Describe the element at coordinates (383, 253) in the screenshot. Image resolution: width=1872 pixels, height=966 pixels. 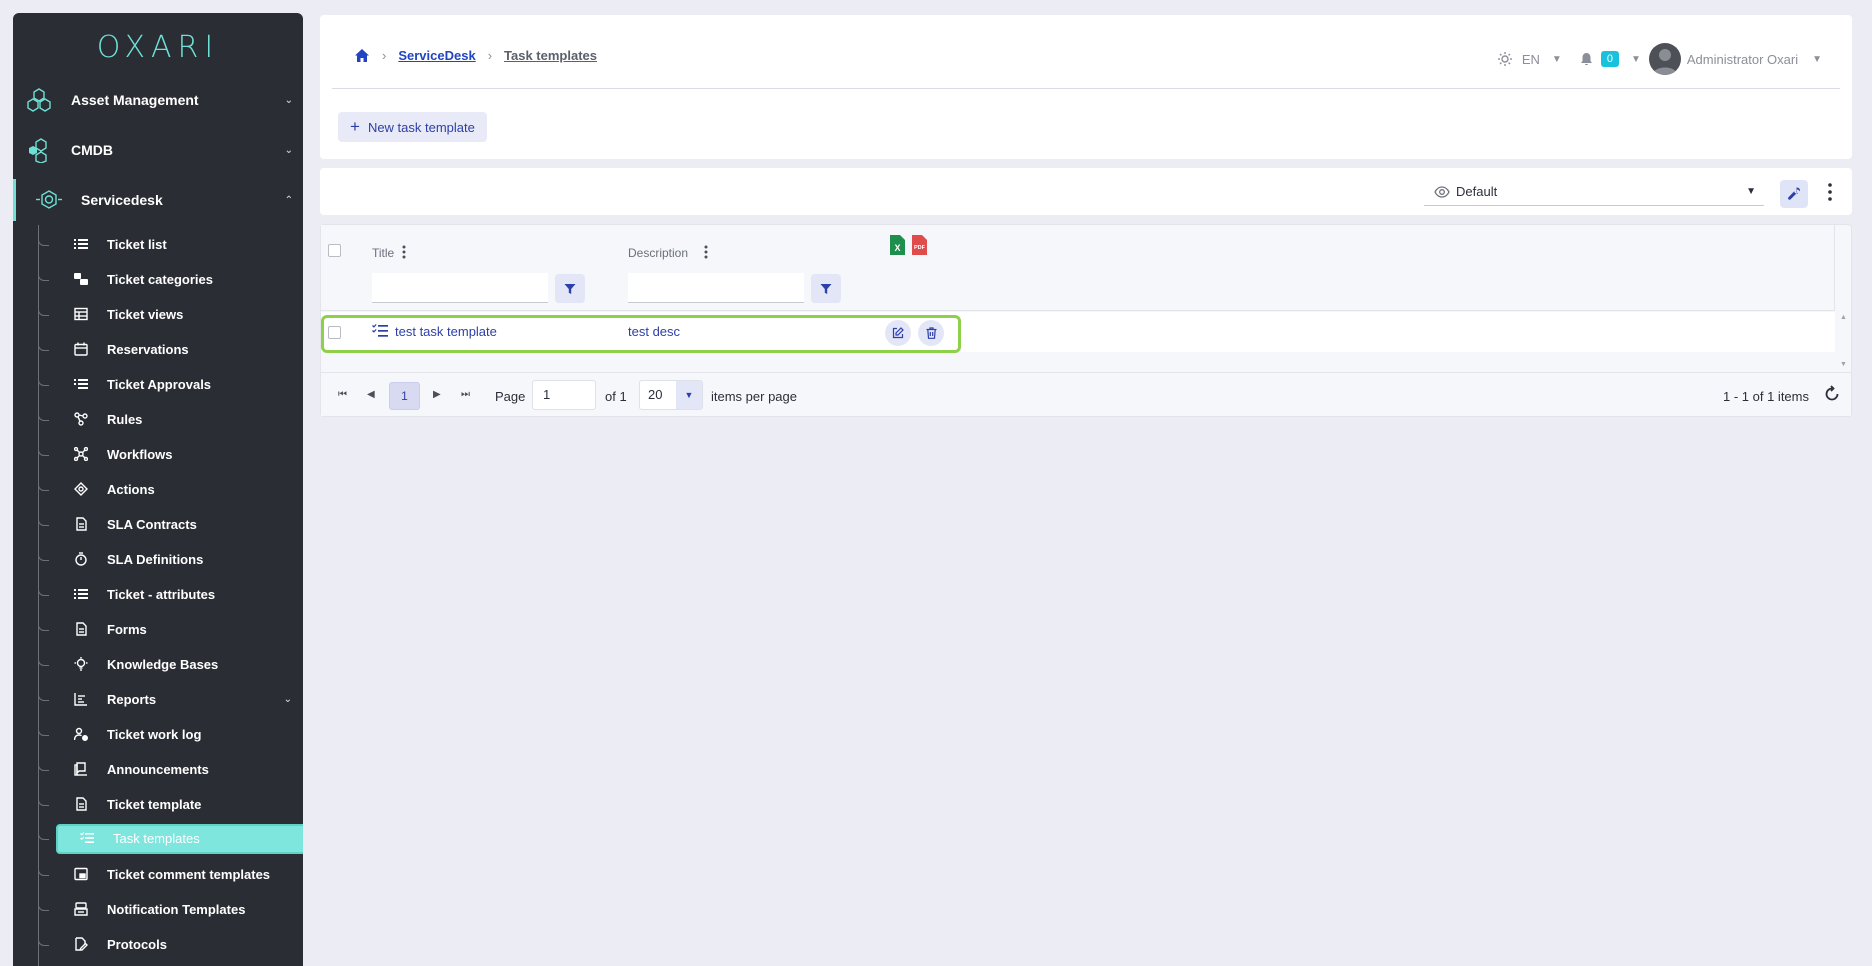
I see `column-header-title: Title` at that location.